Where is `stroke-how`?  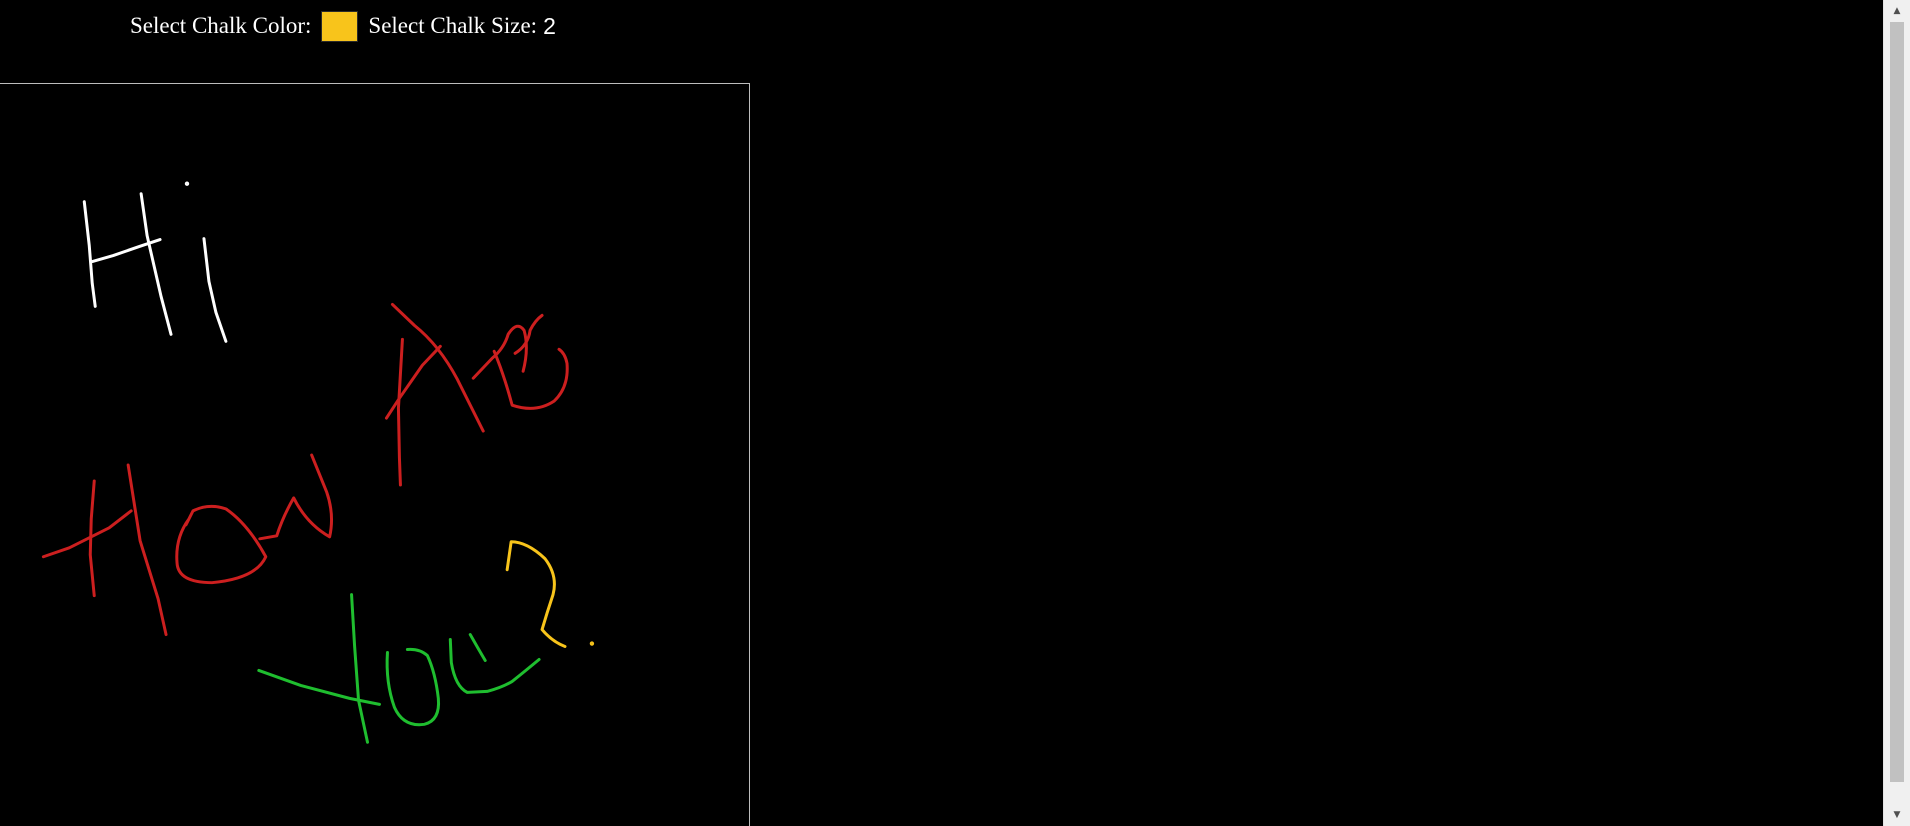 stroke-how is located at coordinates (187, 545).